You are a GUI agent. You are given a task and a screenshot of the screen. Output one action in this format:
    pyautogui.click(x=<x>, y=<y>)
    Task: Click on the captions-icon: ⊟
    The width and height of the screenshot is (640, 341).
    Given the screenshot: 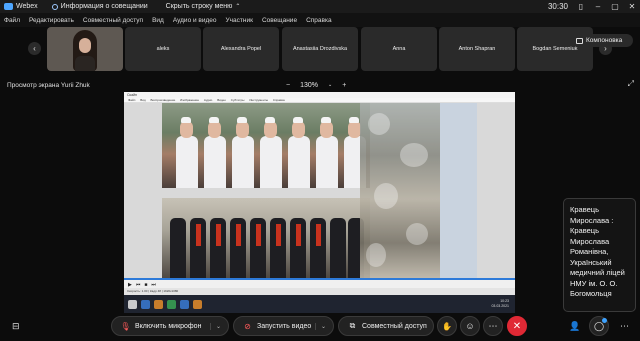 What is the action you would take?
    pyautogui.click(x=16, y=326)
    